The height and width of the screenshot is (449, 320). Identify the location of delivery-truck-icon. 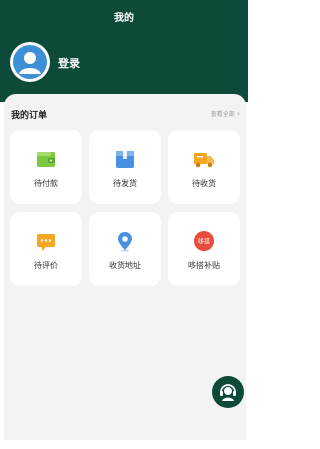
(204, 160).